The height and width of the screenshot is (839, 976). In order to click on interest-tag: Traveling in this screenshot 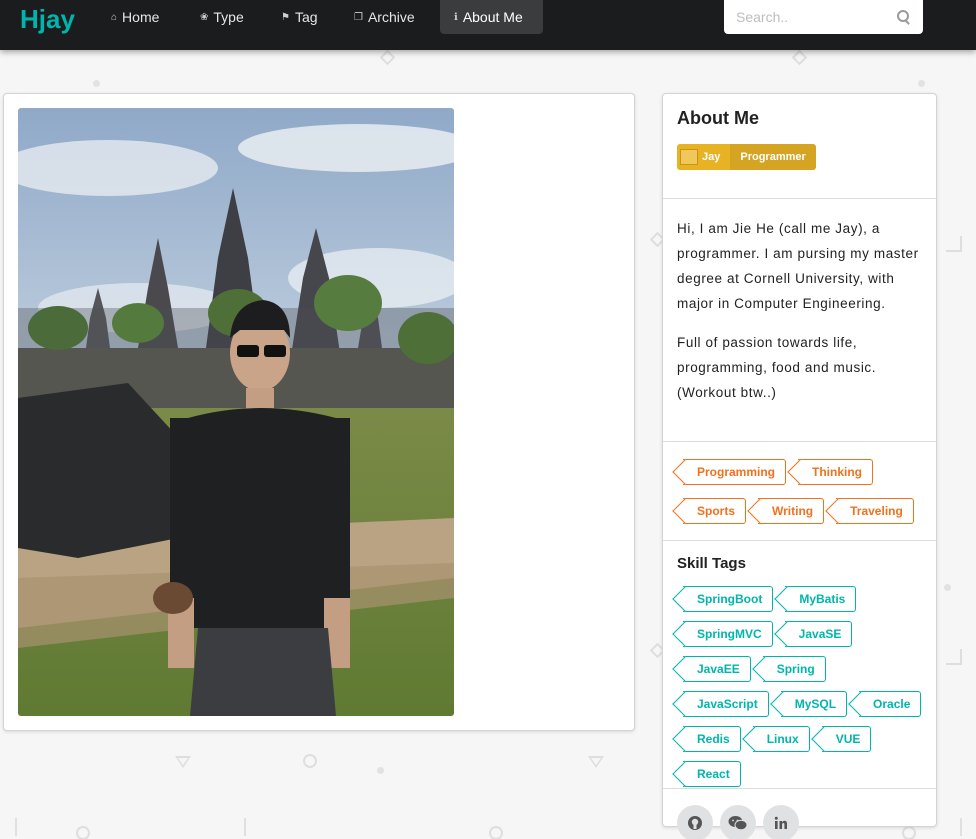, I will do `click(875, 511)`.